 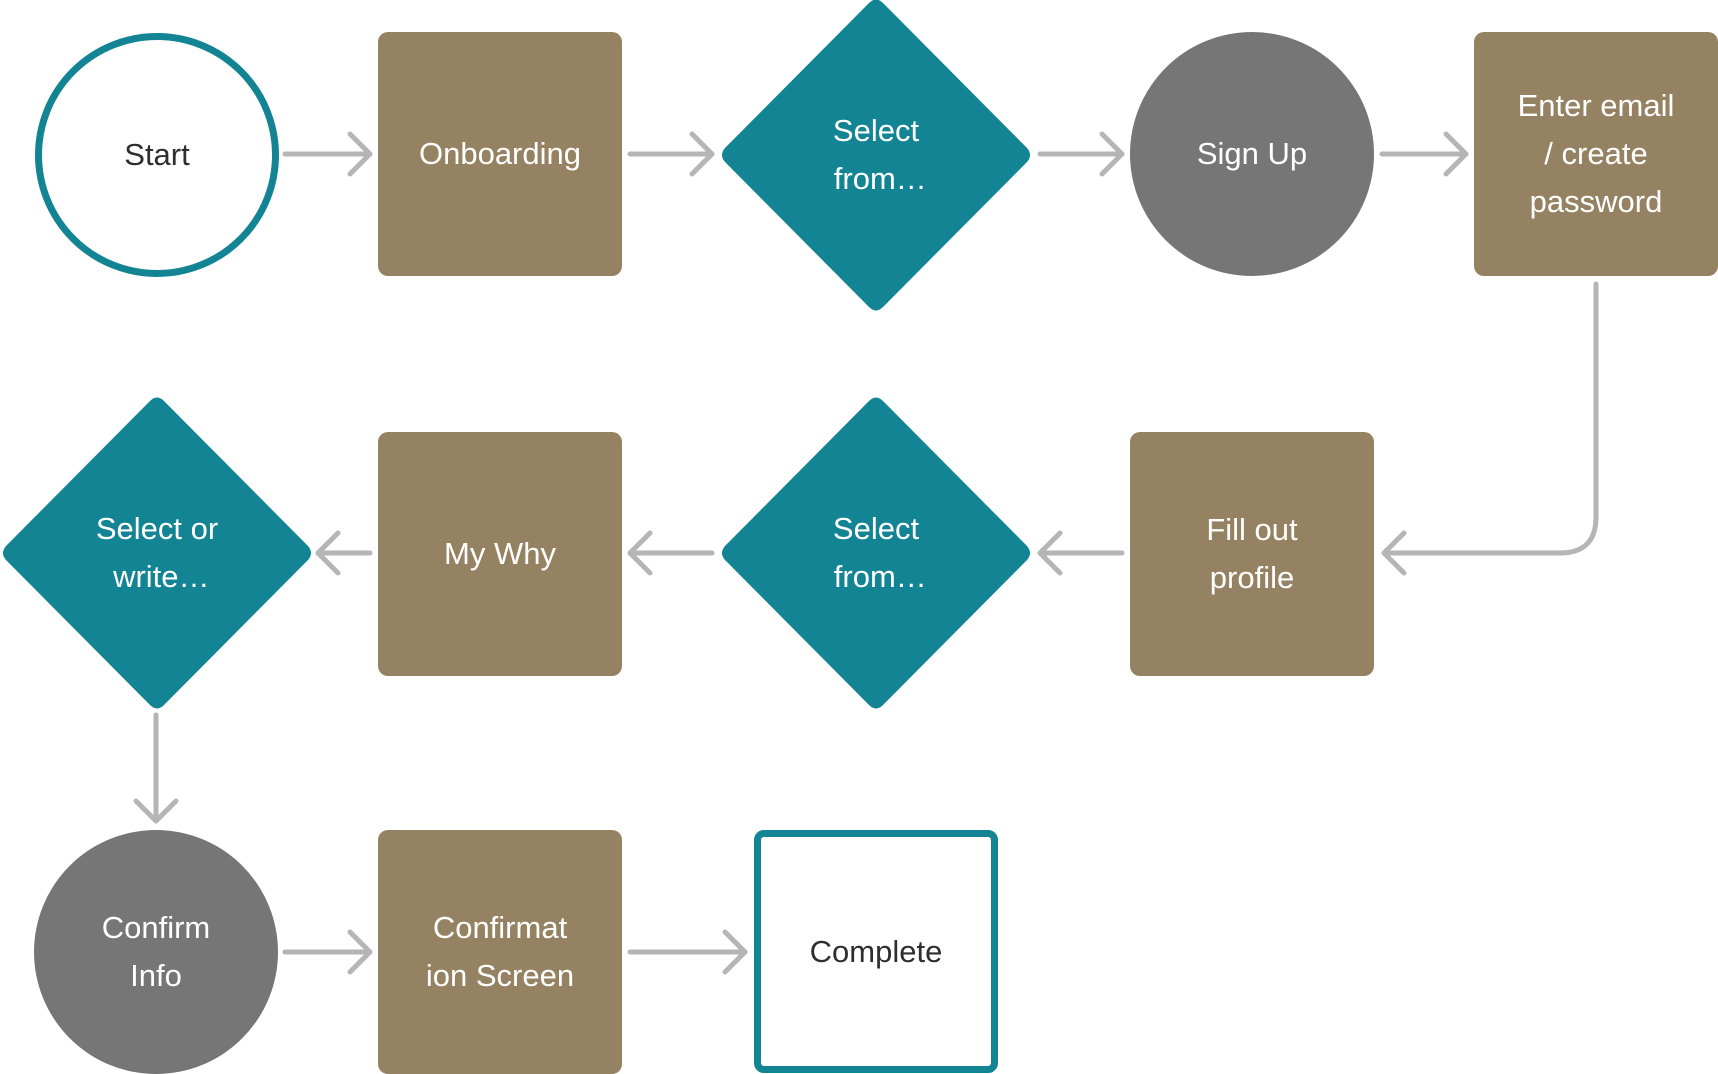 I want to click on node-onboarding: Onboarding, so click(x=500, y=154).